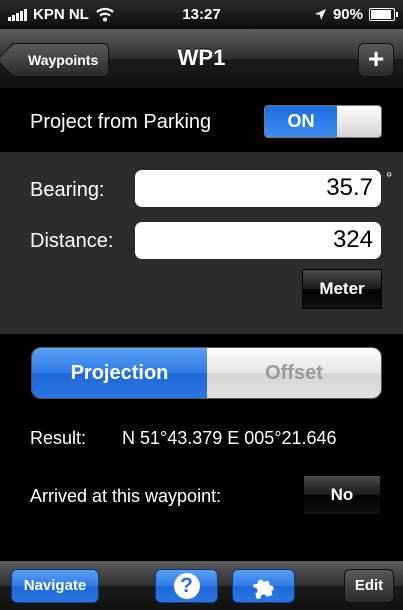 This screenshot has height=610, width=403. I want to click on bearing-label: Bearing:, so click(67, 190).